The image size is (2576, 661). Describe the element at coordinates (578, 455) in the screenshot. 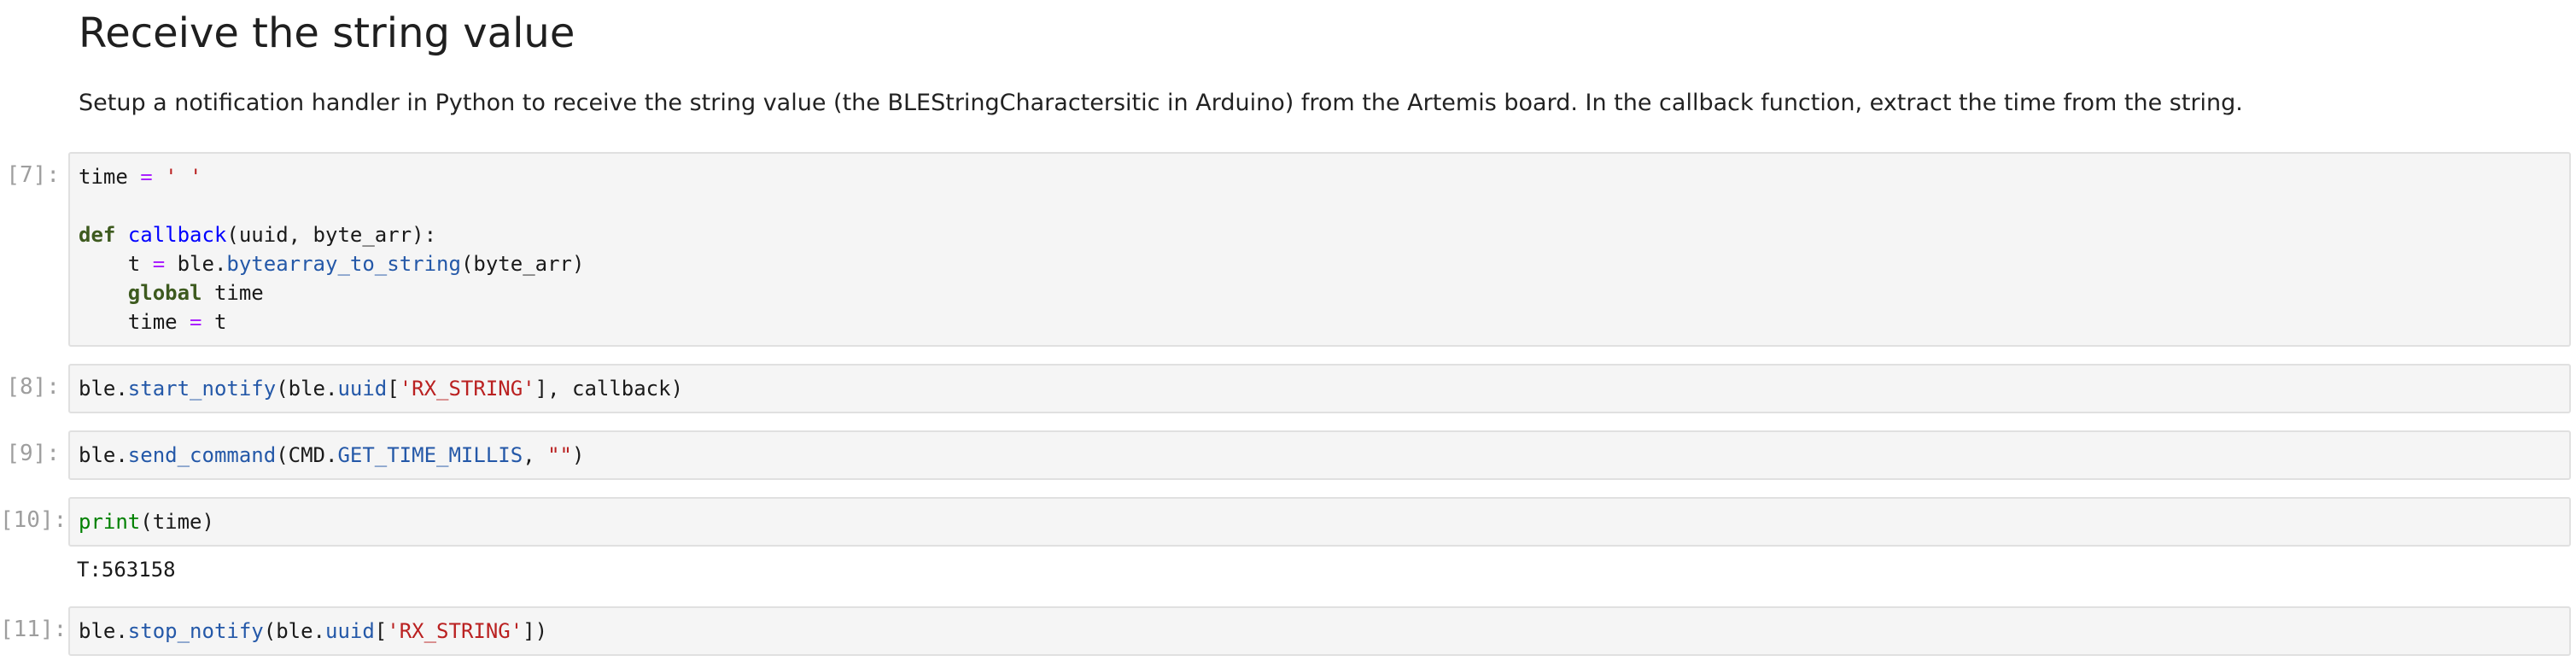

I see `code-token: )` at that location.